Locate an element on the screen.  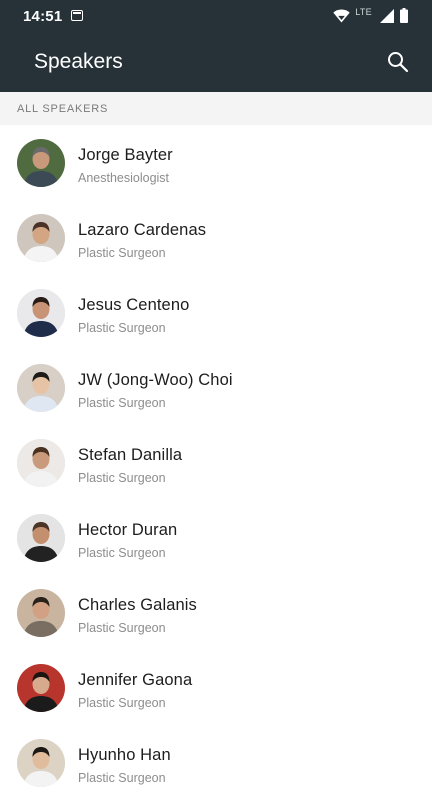
status-bar: 14:51 LTE is located at coordinates (216, 17).